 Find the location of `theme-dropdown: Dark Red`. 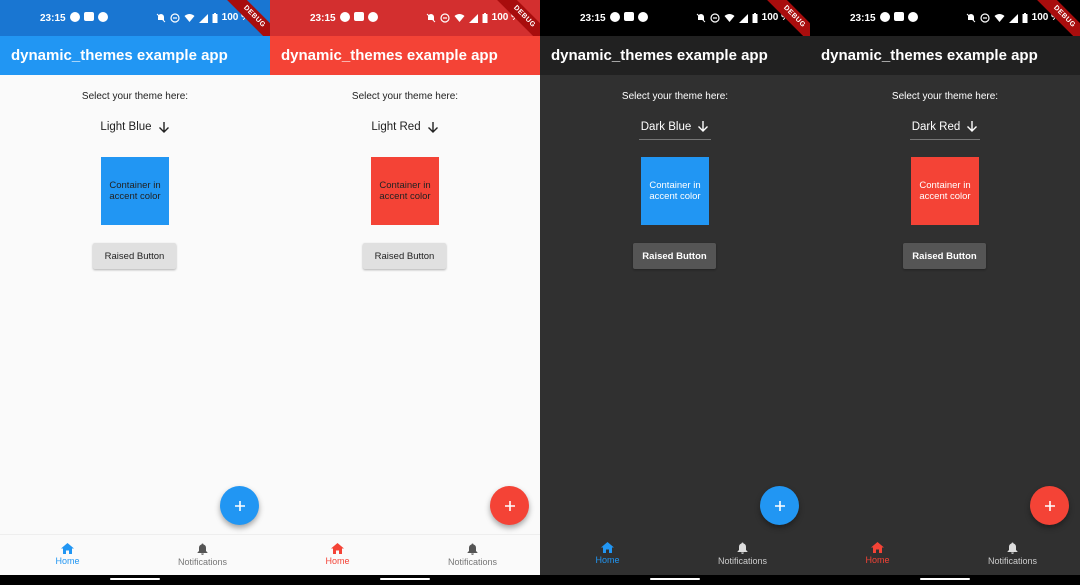

theme-dropdown: Dark Red is located at coordinates (945, 129).